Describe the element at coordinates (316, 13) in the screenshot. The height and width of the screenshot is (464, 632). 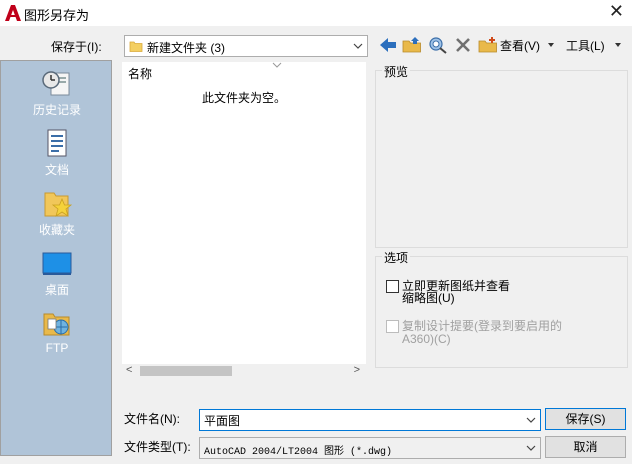
I see `title-bar: 图形另存为 ✕` at that location.